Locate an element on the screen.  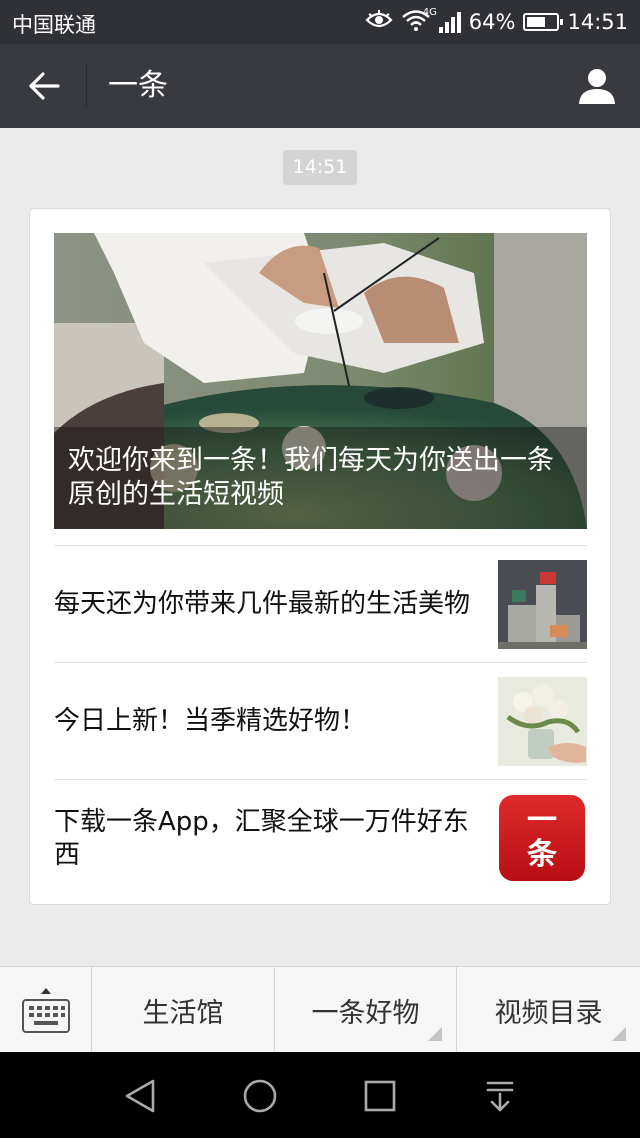
nav-back-button is located at coordinates (140, 1096).